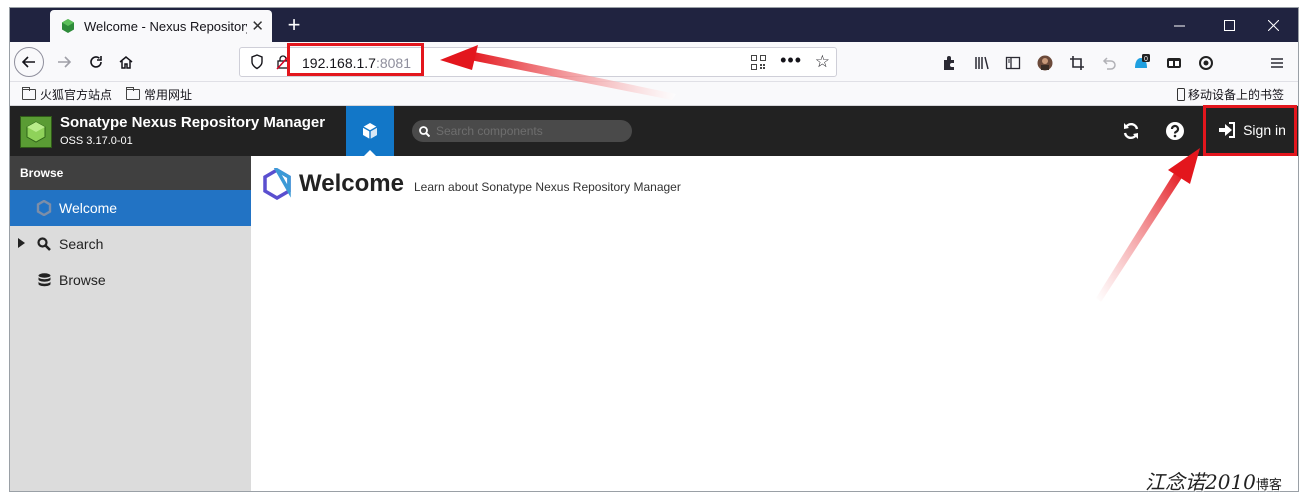 The height and width of the screenshot is (499, 1306). I want to click on arrow-to-signin, so click(1148, 225).